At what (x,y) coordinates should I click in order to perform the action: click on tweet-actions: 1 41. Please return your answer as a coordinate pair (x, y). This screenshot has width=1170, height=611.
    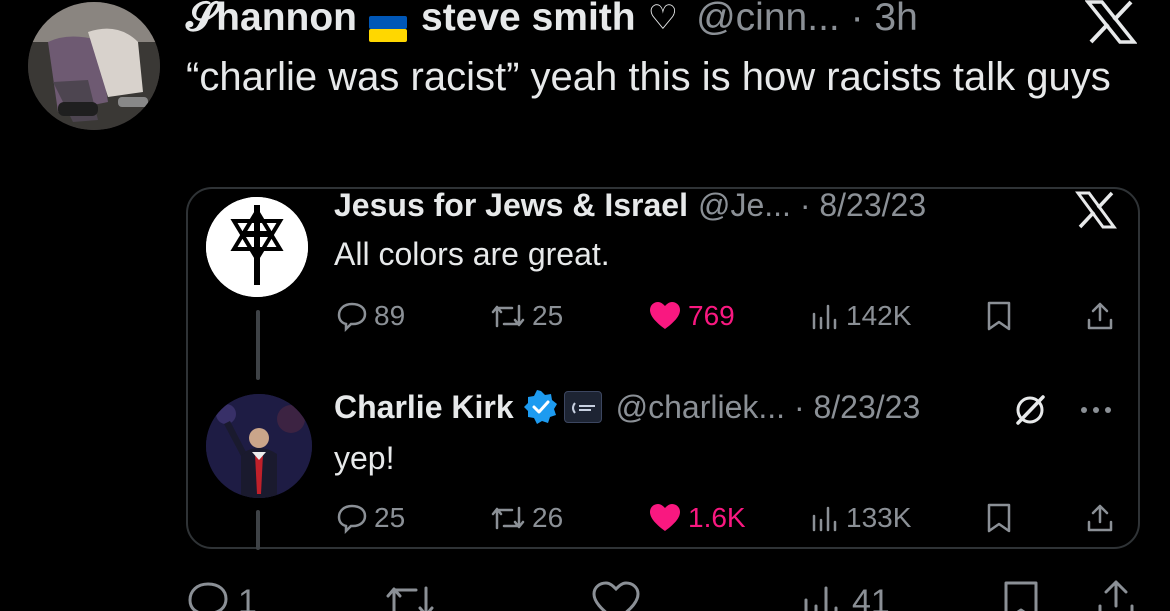
    Looking at the image, I should click on (585, 590).